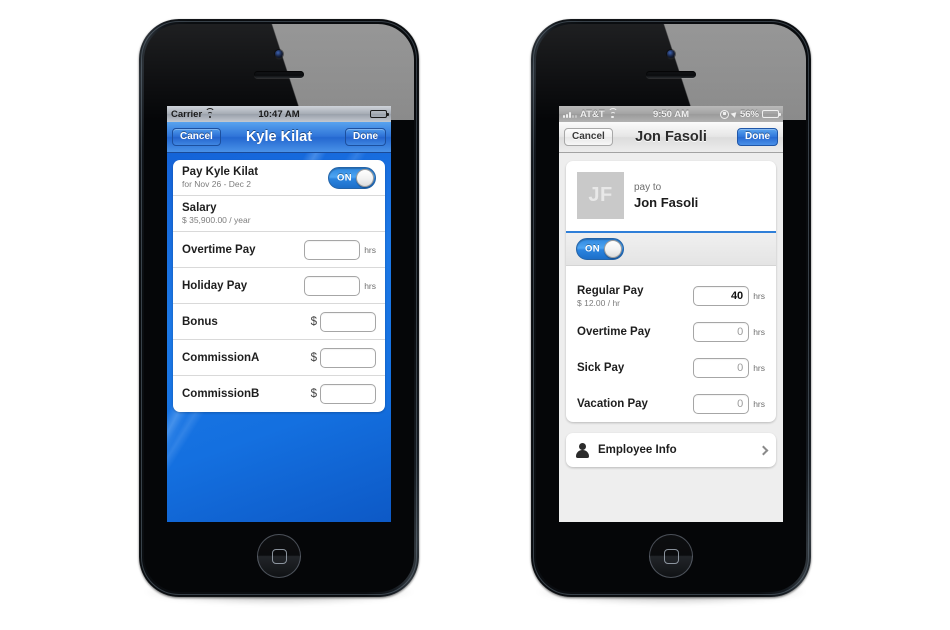 The width and height of the screenshot is (950, 630). What do you see at coordinates (721, 368) in the screenshot?
I see `sick-pay-input: 0` at bounding box center [721, 368].